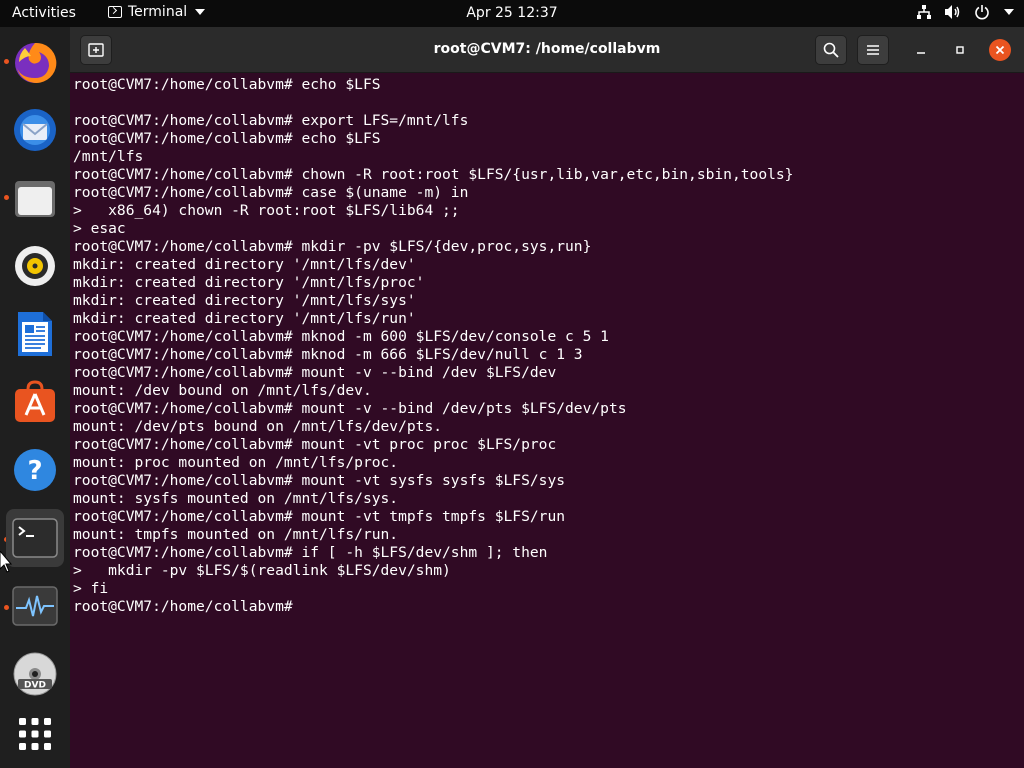 This screenshot has width=1024, height=768. I want to click on app-menu-label: Terminal, so click(158, 12).